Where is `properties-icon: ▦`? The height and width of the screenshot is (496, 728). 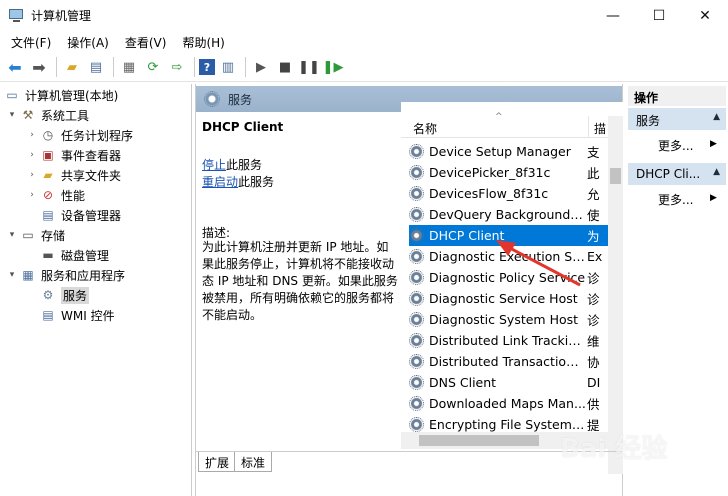
properties-icon: ▦ is located at coordinates (129, 67).